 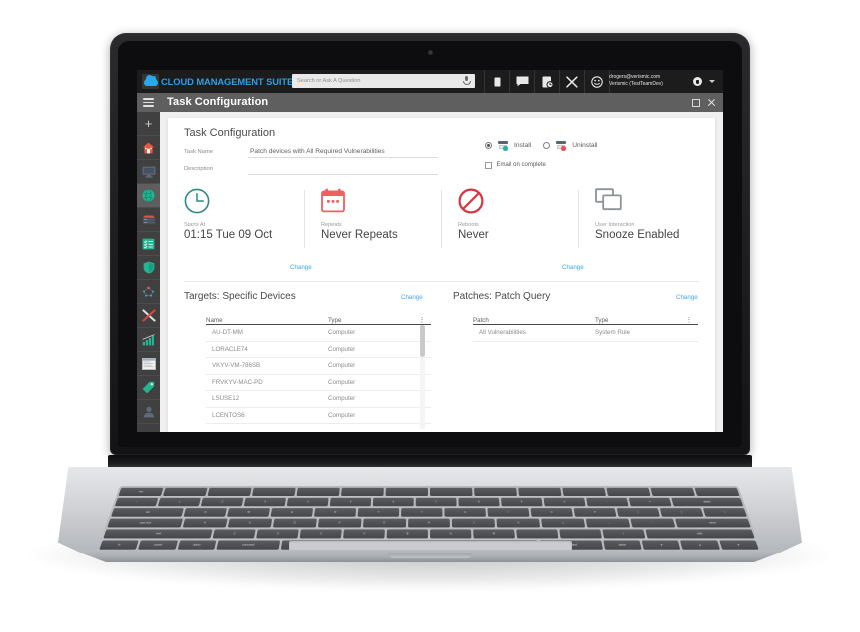 I want to click on key: H, so click(x=429, y=523).